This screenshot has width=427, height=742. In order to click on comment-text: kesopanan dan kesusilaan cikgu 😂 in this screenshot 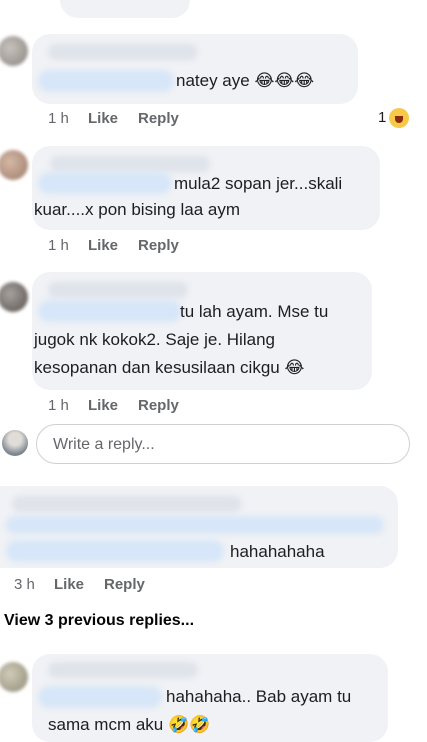, I will do `click(169, 368)`.